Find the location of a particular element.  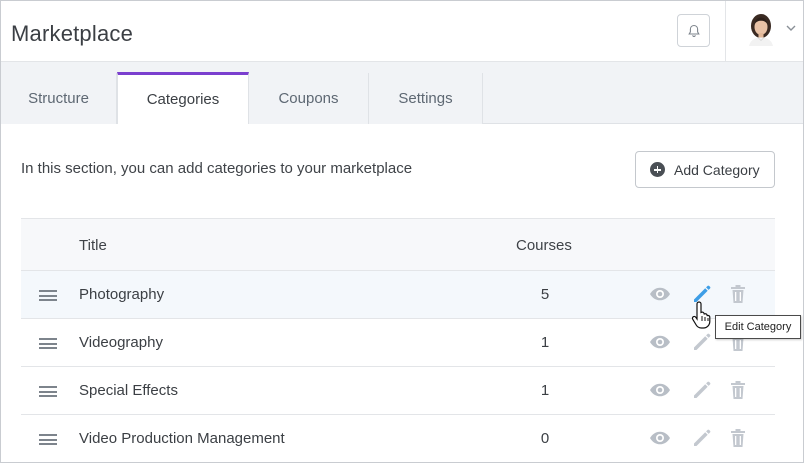

table-row: Special Effects 1 is located at coordinates (398, 391).